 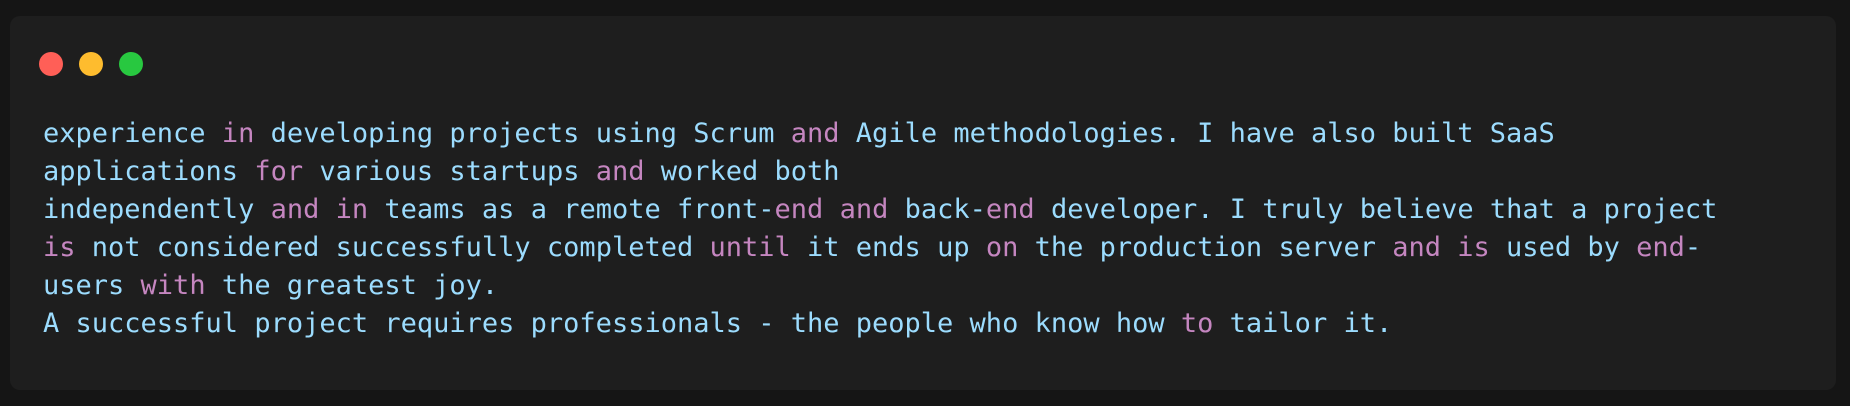 I want to click on minimize-button, so click(x=91, y=64).